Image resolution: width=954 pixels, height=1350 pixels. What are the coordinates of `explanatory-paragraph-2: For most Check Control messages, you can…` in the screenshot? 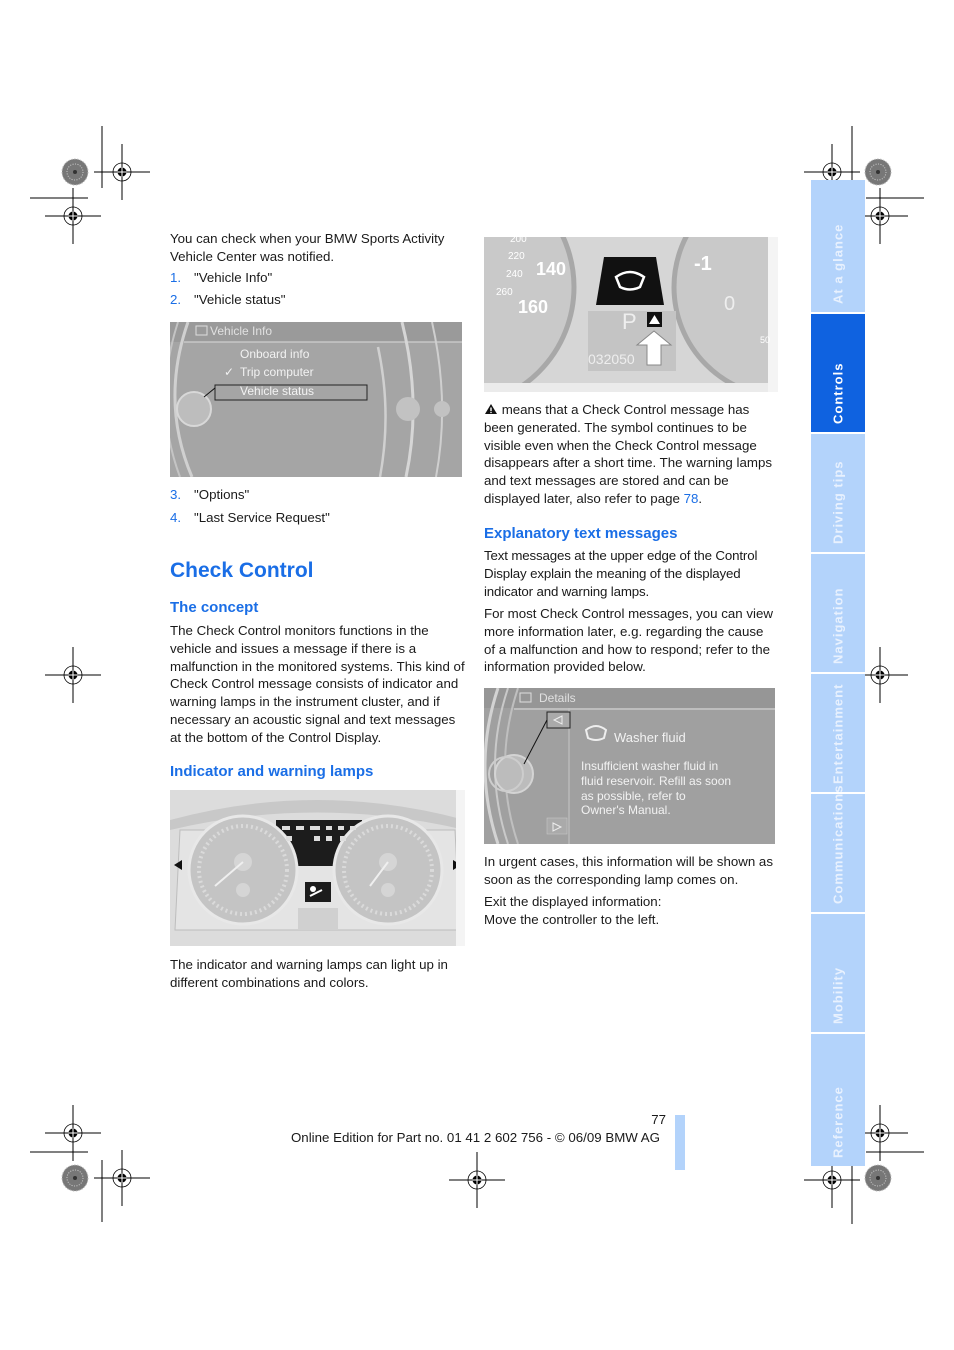 It's located at (628, 640).